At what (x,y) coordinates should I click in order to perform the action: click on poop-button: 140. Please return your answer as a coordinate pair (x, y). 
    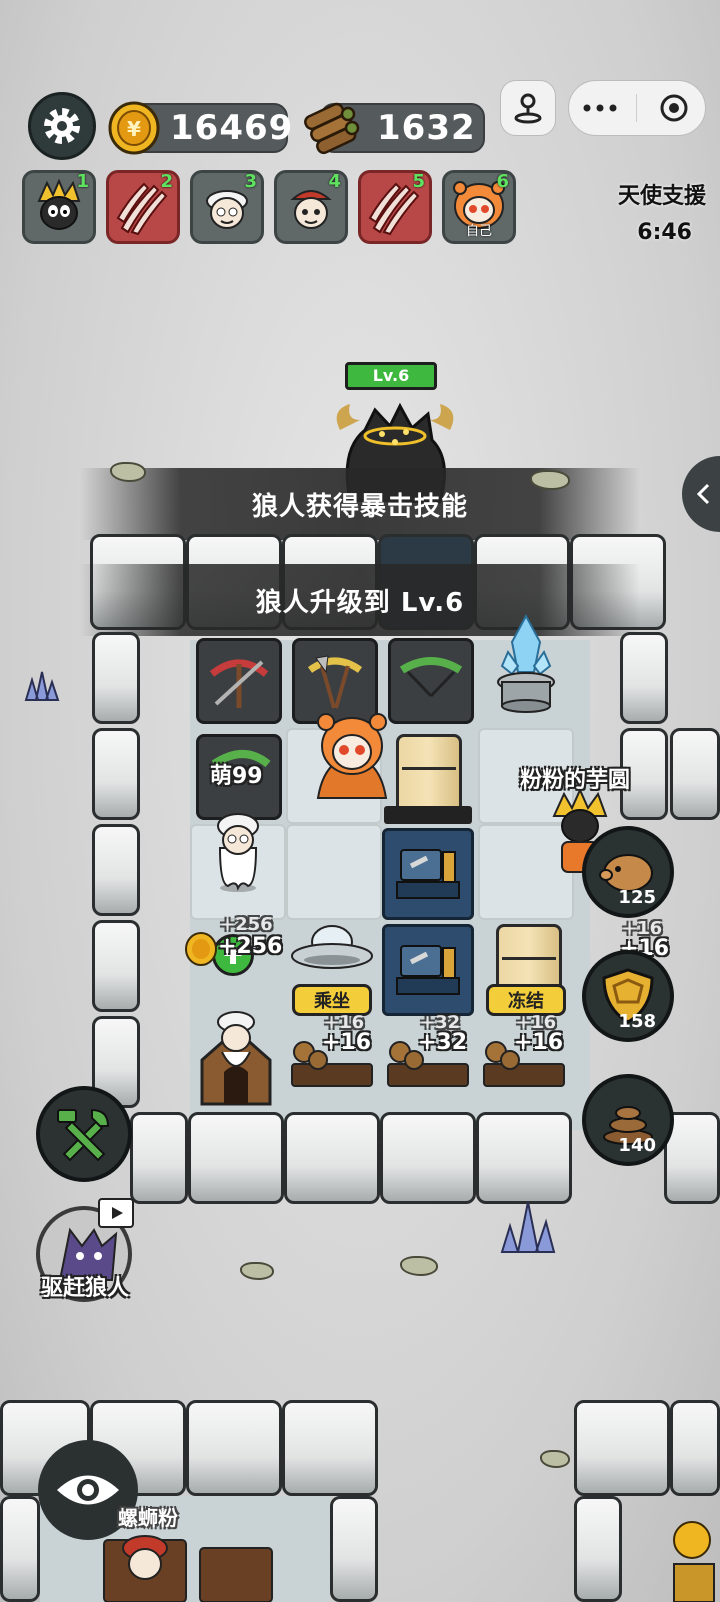
    Looking at the image, I should click on (628, 1120).